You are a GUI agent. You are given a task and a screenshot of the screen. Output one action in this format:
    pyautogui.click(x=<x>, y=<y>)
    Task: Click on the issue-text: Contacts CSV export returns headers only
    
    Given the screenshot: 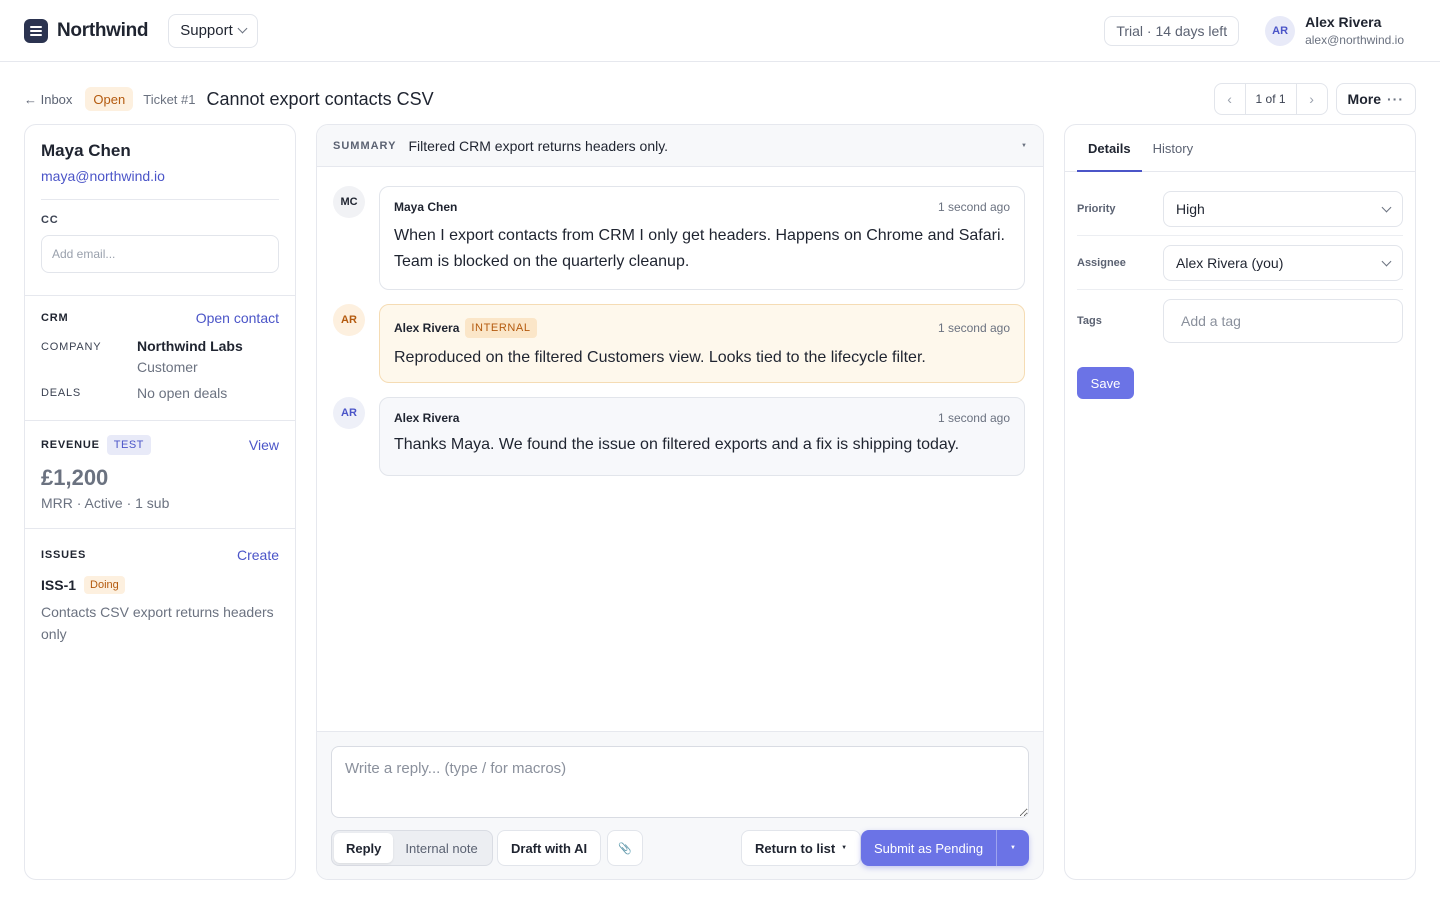 What is the action you would take?
    pyautogui.click(x=157, y=623)
    